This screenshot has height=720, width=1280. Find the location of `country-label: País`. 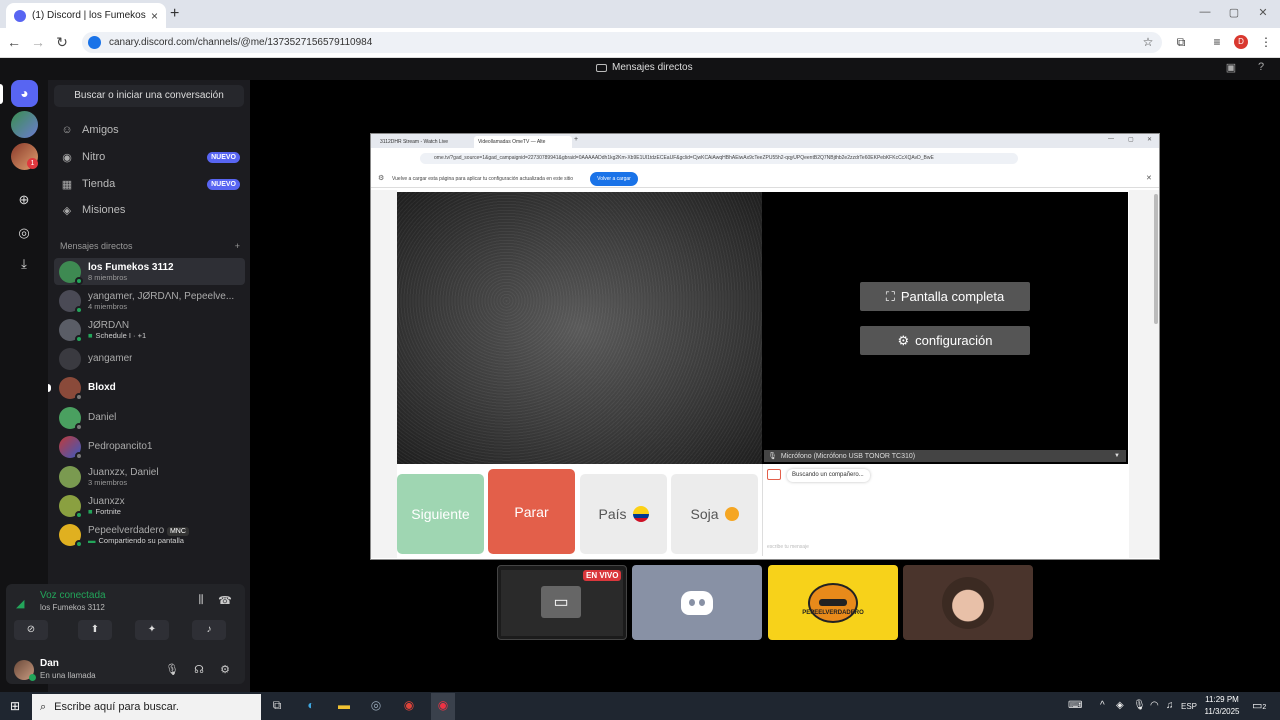

country-label: País is located at coordinates (612, 514).